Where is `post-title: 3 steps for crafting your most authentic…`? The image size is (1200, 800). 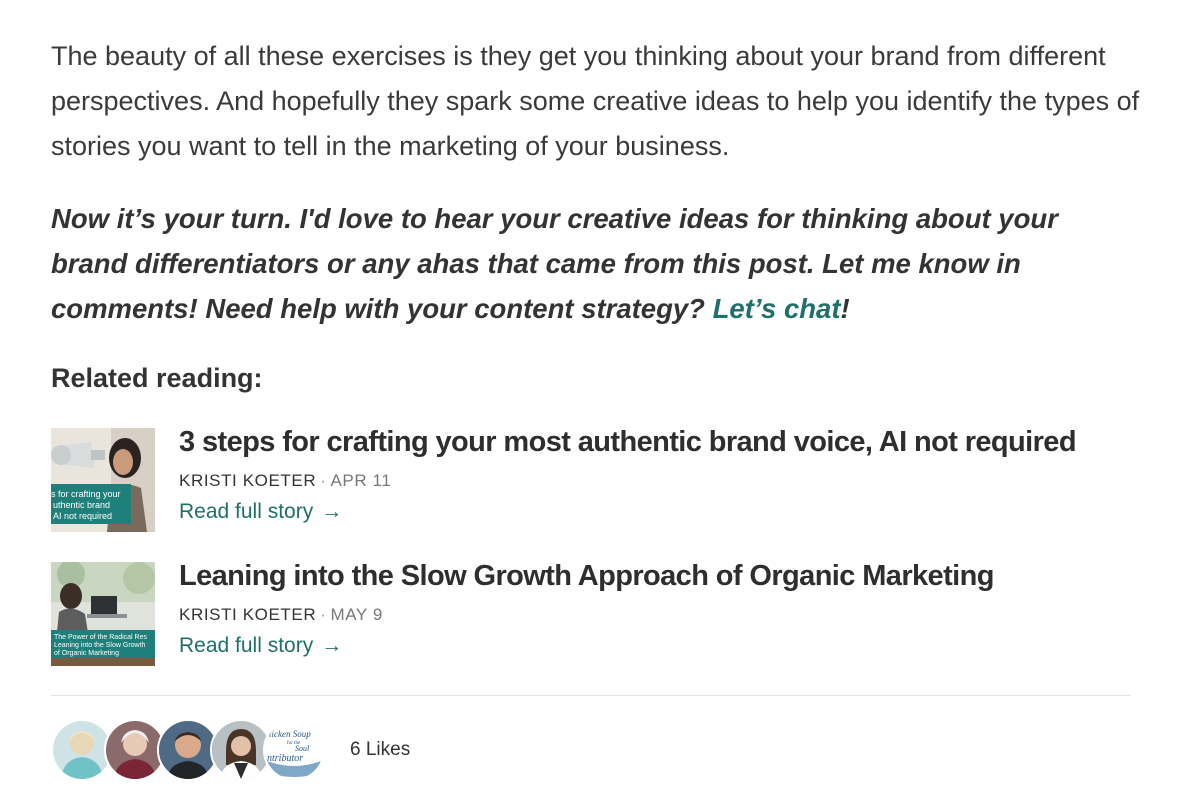
post-title: 3 steps for crafting your most authentic… is located at coordinates (628, 442).